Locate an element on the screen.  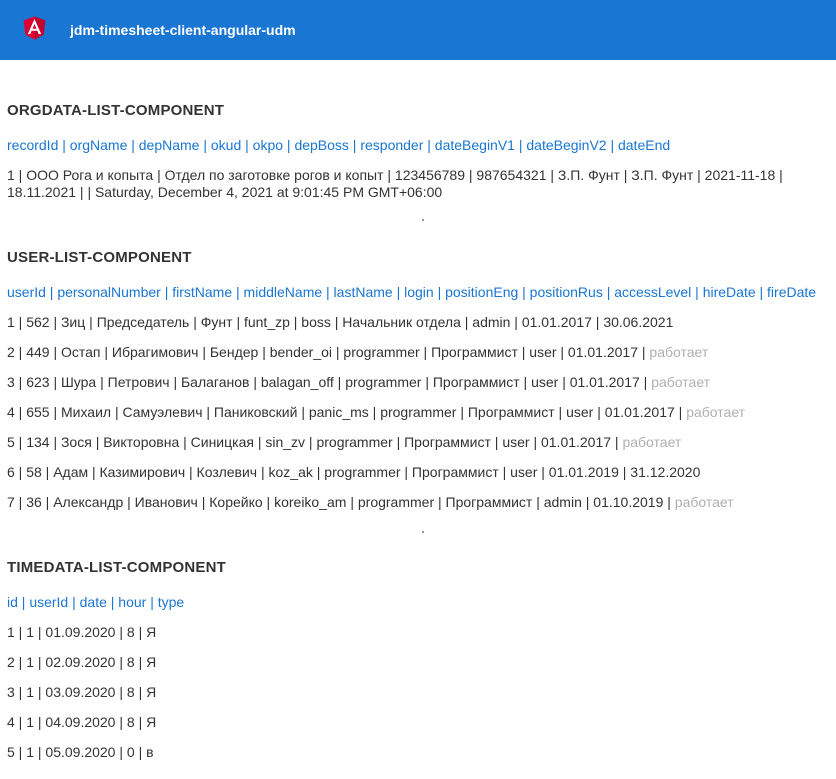
app-toolbar: jdm-timesheet-client-angular-udm is located at coordinates (418, 30).